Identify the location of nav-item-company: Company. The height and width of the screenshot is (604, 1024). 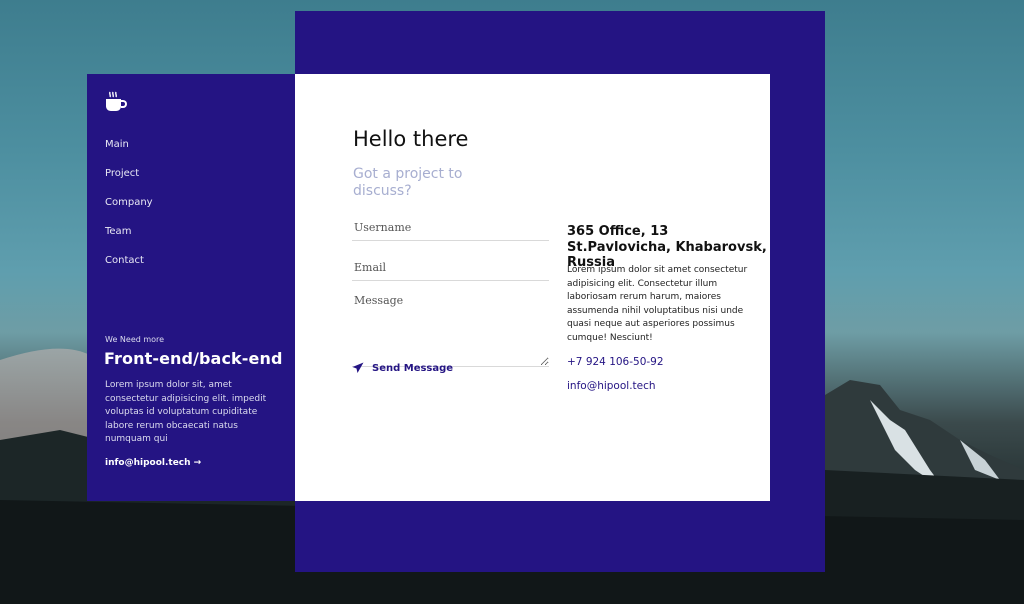
(129, 210).